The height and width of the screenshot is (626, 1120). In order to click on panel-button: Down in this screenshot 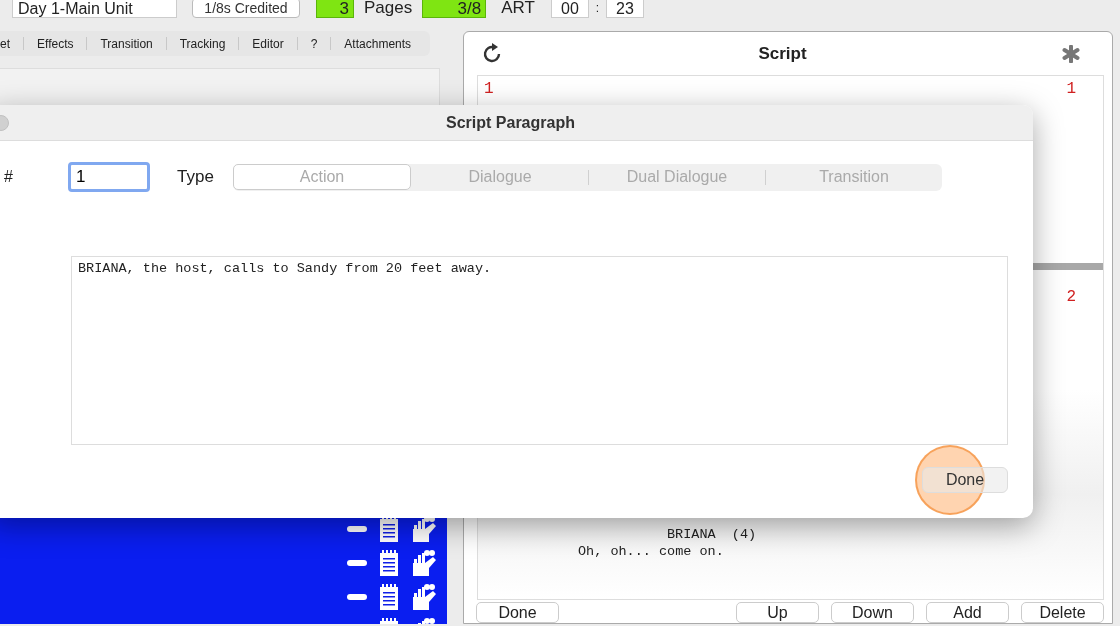, I will do `click(872, 612)`.